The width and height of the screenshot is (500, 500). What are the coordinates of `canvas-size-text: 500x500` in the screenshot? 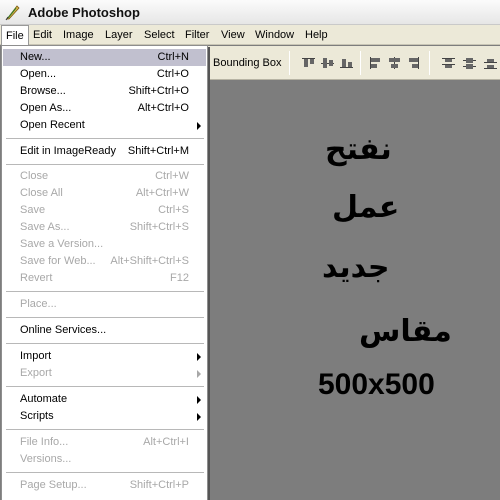 It's located at (376, 384).